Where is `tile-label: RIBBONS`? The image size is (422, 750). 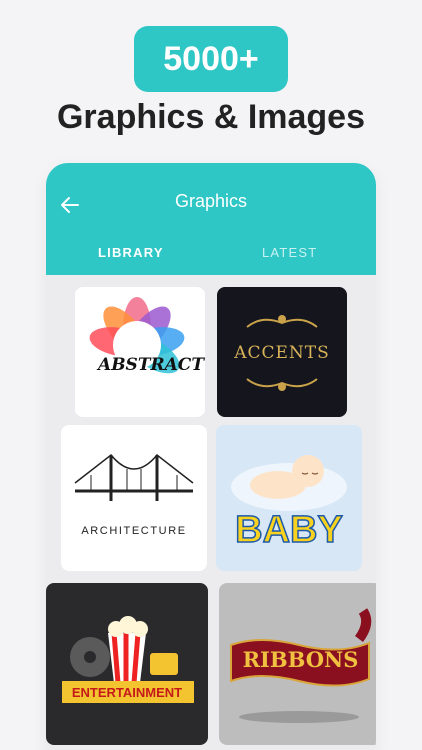 tile-label: RIBBONS is located at coordinates (300, 659).